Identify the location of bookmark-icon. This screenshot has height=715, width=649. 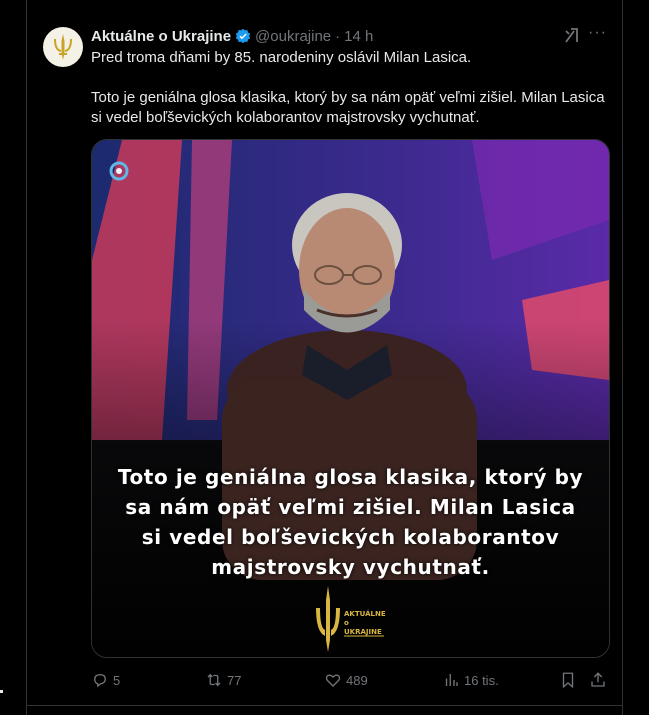
(568, 680).